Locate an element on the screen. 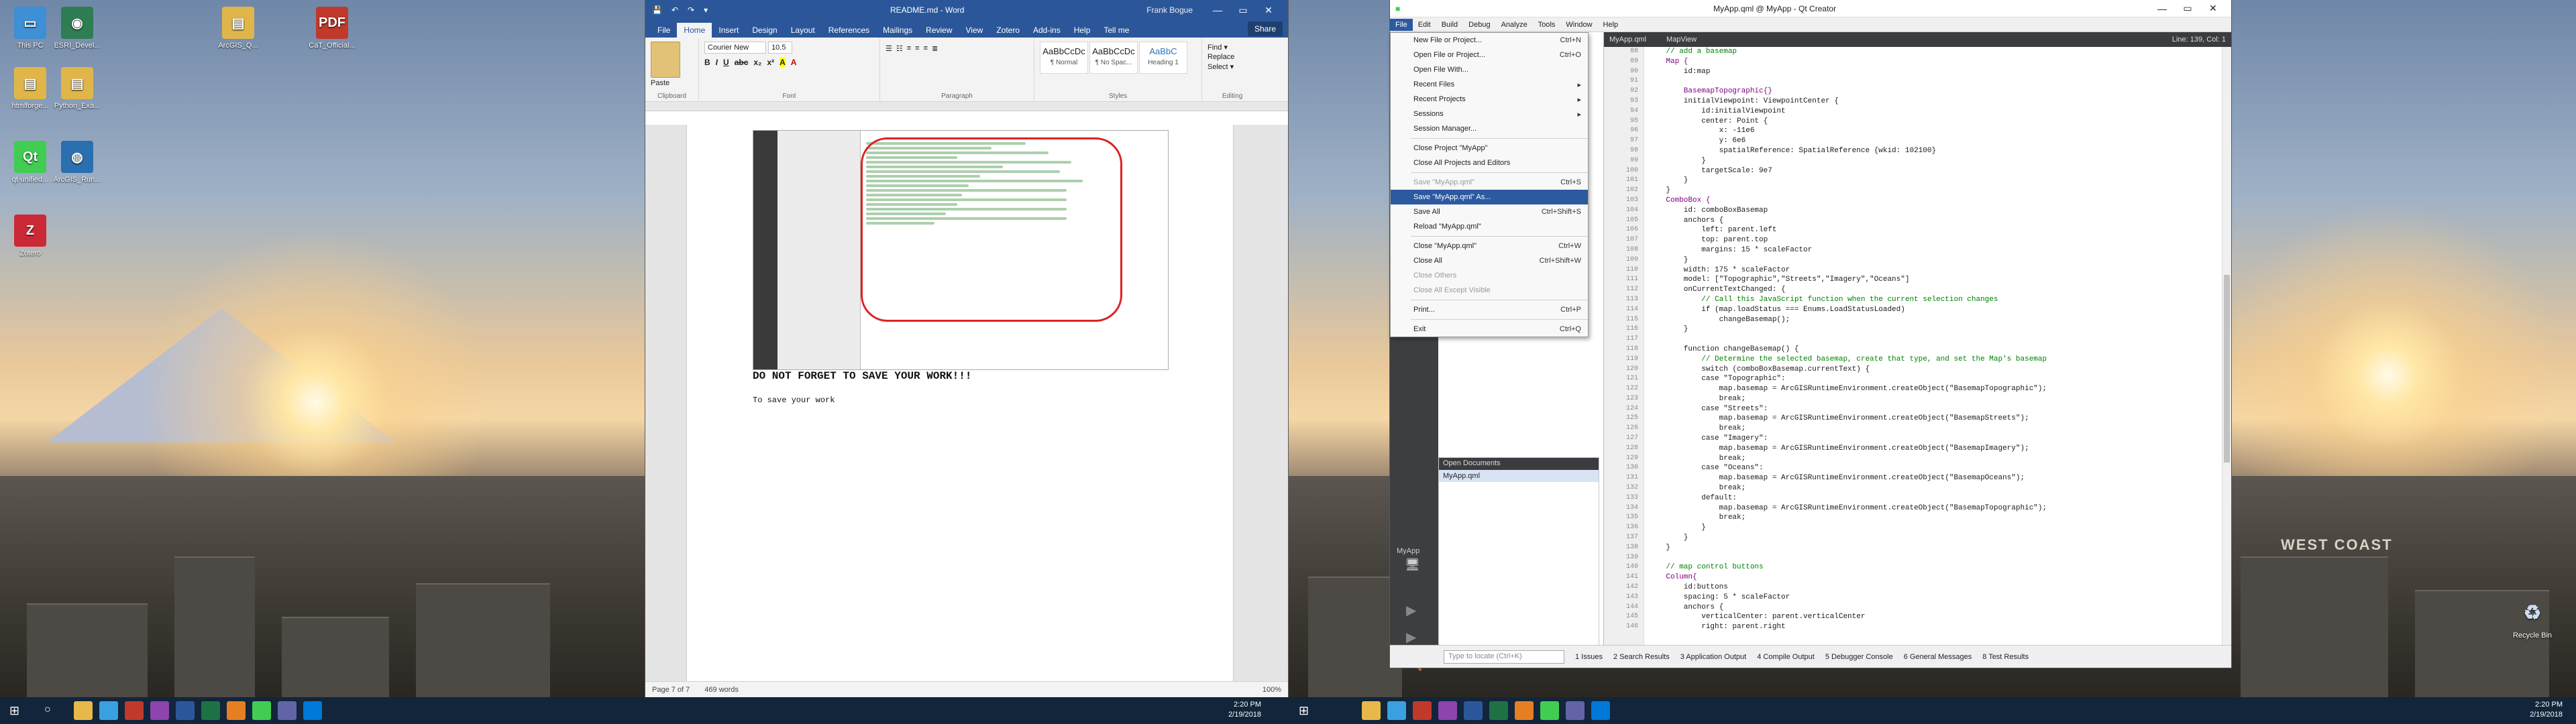  symbol-select: MapView is located at coordinates (1681, 40).